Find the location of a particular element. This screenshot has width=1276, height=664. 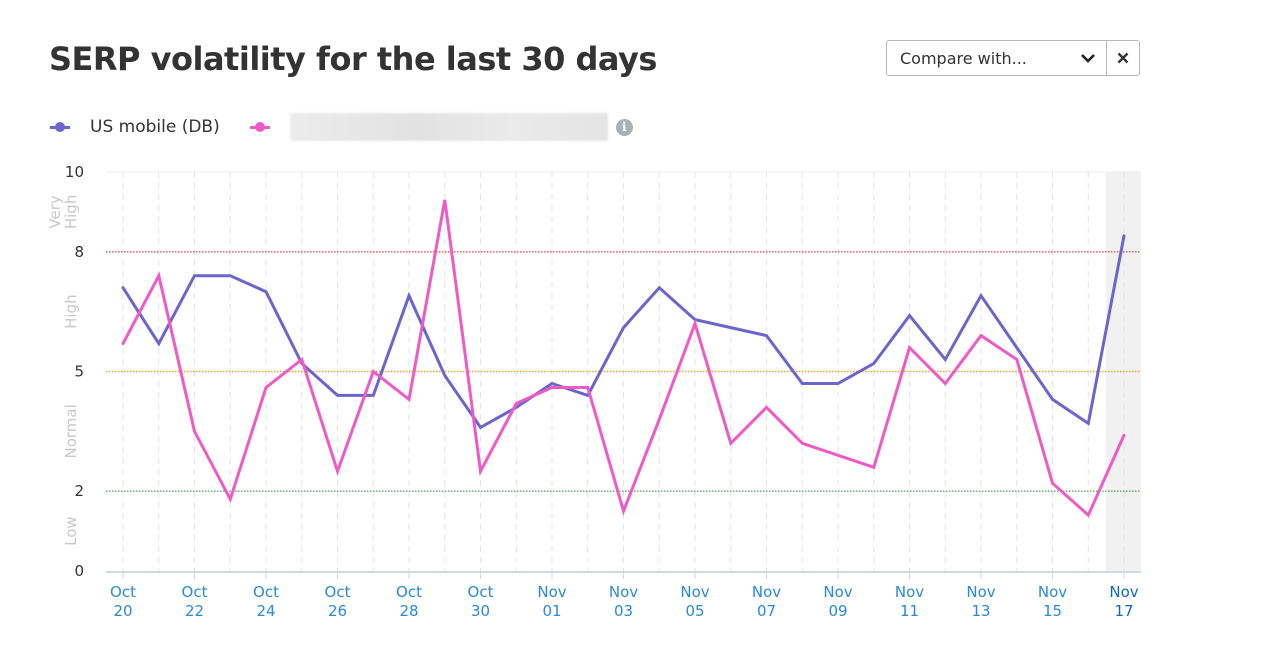

y-tick-label: 5 is located at coordinates (79, 372).